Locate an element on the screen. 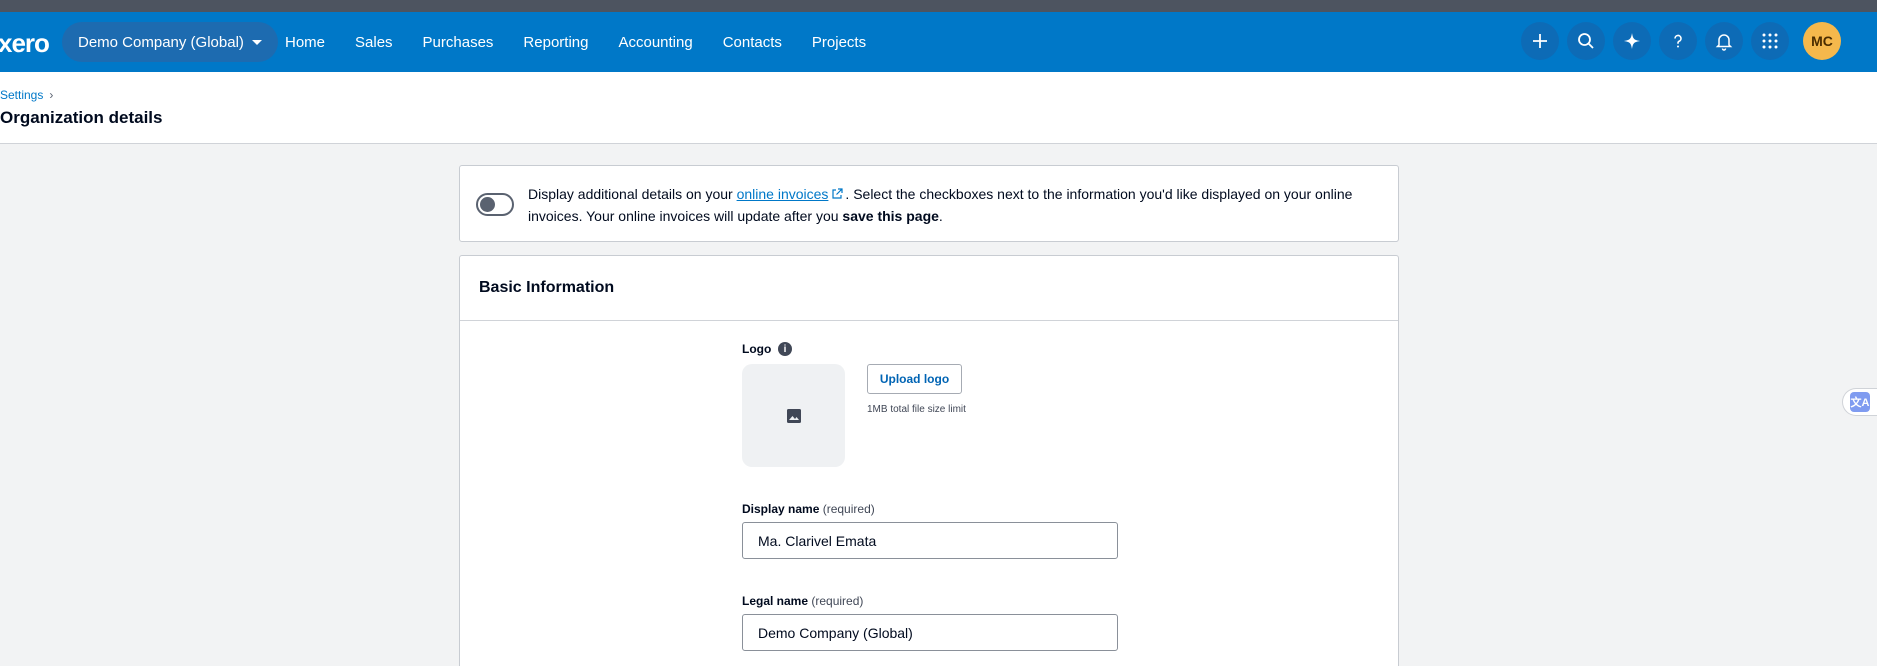  legal-name-field is located at coordinates (930, 632).